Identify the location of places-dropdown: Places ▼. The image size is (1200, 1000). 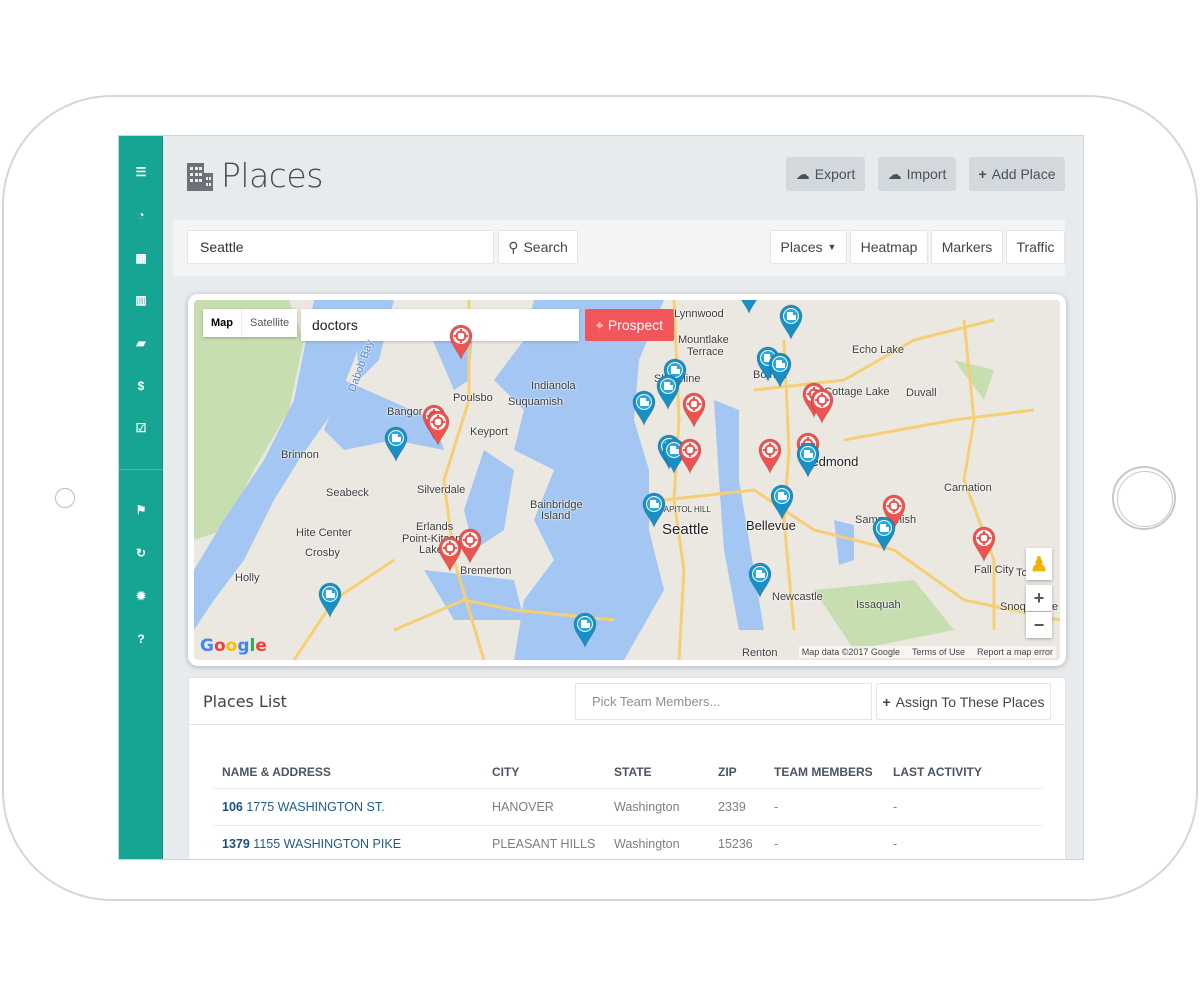
(808, 247).